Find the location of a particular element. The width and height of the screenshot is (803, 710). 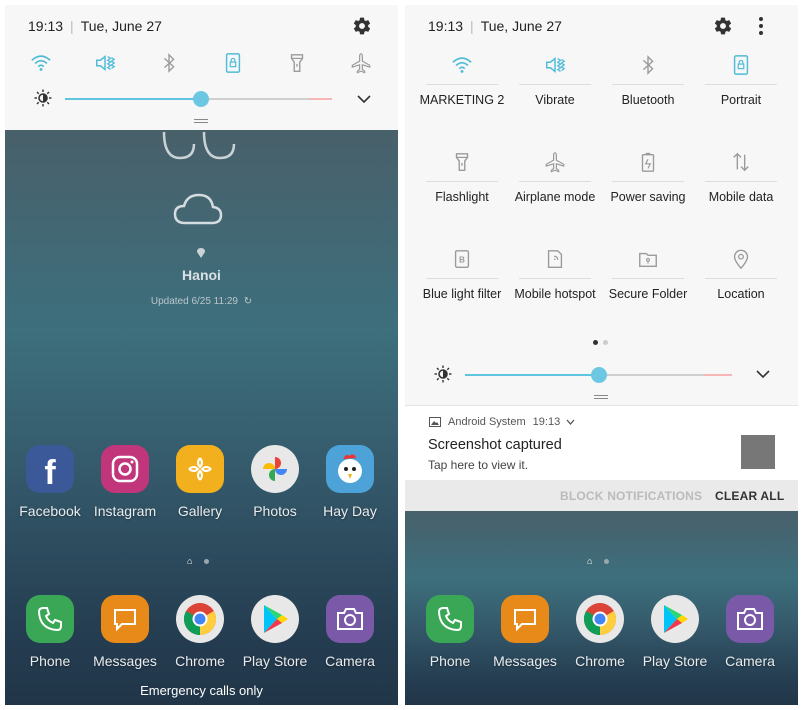

bluetooth-toggle is located at coordinates (169, 63).